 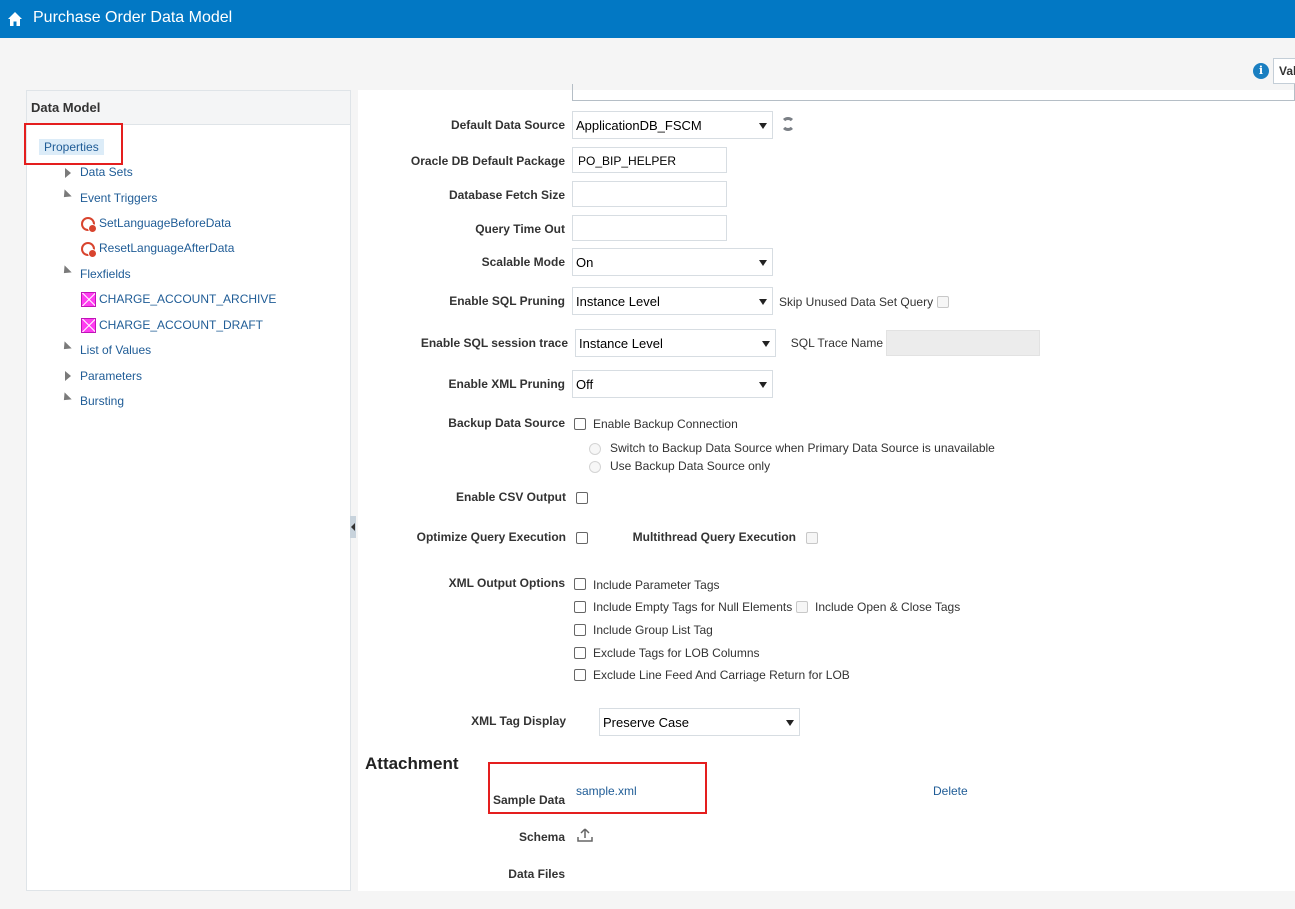 I want to click on multithread-query-execution-checkbox, so click(x=812, y=538).